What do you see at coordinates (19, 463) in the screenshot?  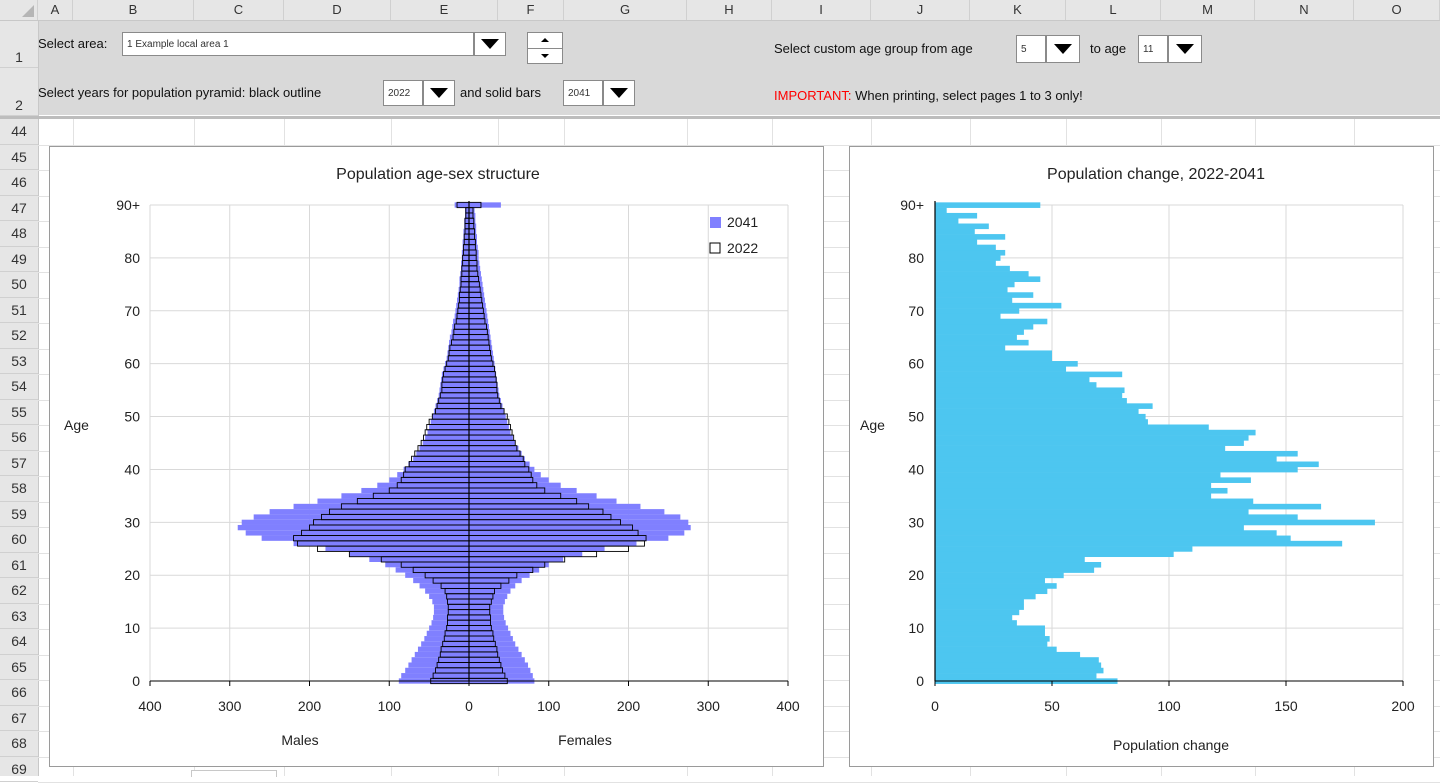 I see `row-header-57: 57` at bounding box center [19, 463].